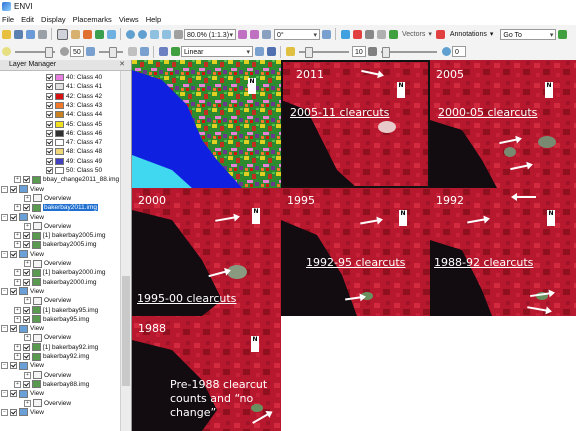 This screenshot has height=431, width=576. Describe the element at coordinates (51, 356) in the screenshot. I see `tree-layer-node: + bakerbay92.img` at that location.